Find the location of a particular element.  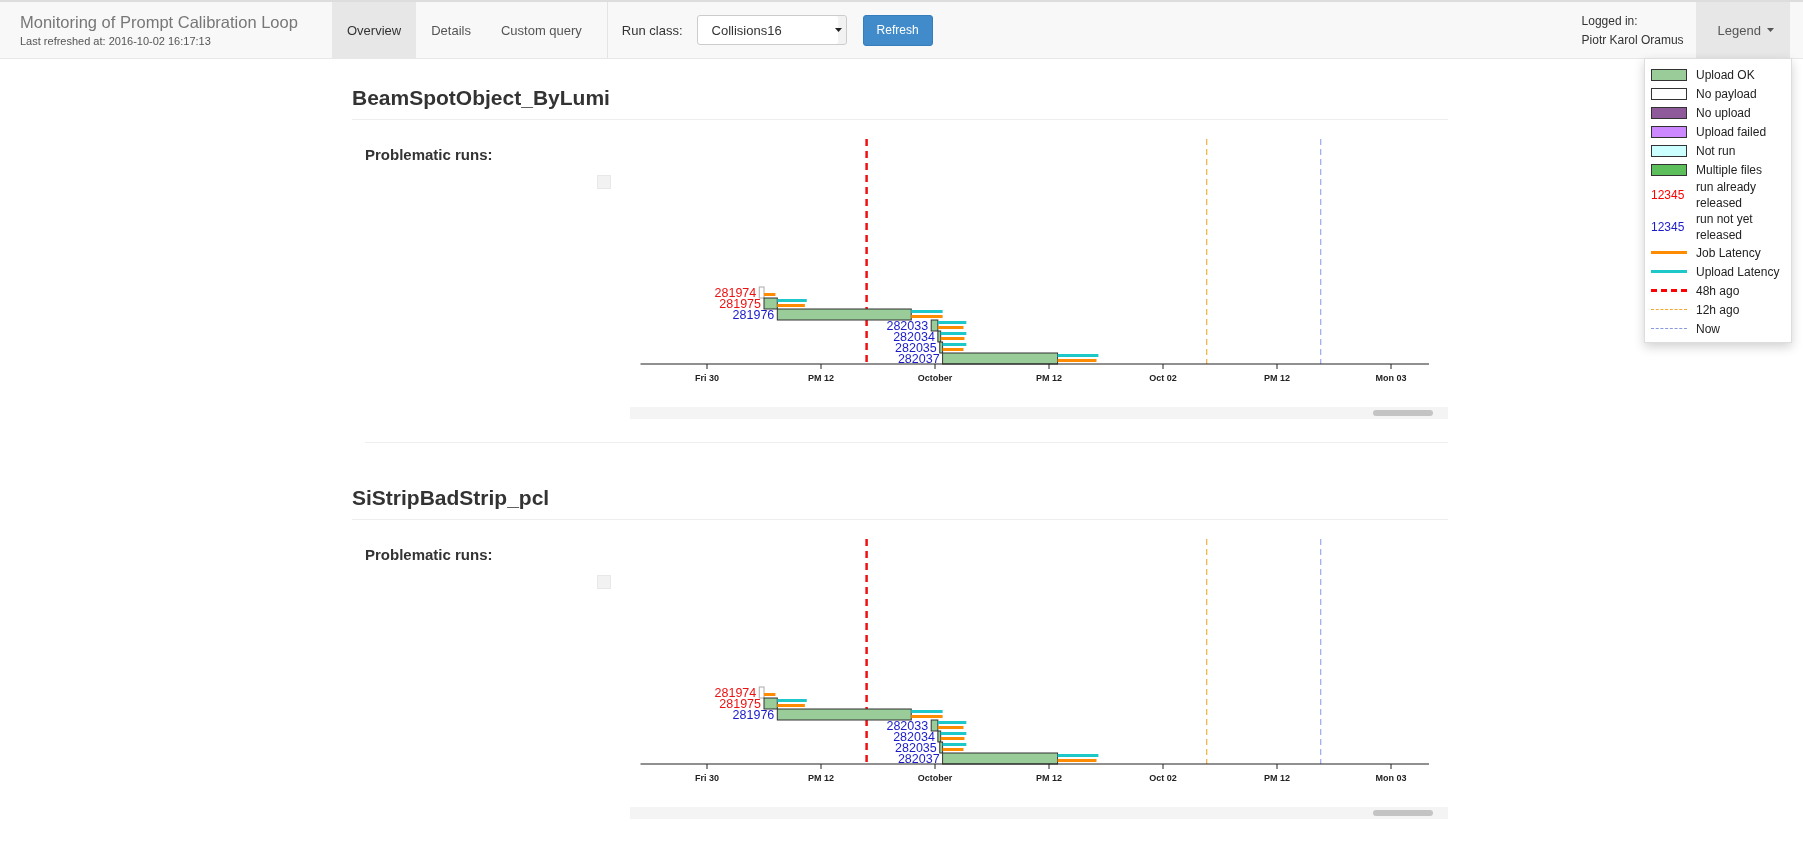

section-title: SiStripBadStrip_pcl is located at coordinates (451, 498).